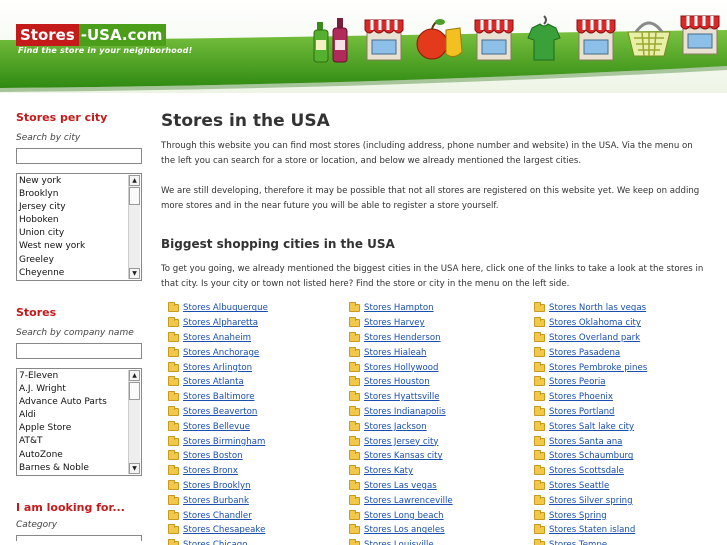 Image resolution: width=727 pixels, height=545 pixels. What do you see at coordinates (401, 367) in the screenshot?
I see `city-store-link: Stores Hollywood` at bounding box center [401, 367].